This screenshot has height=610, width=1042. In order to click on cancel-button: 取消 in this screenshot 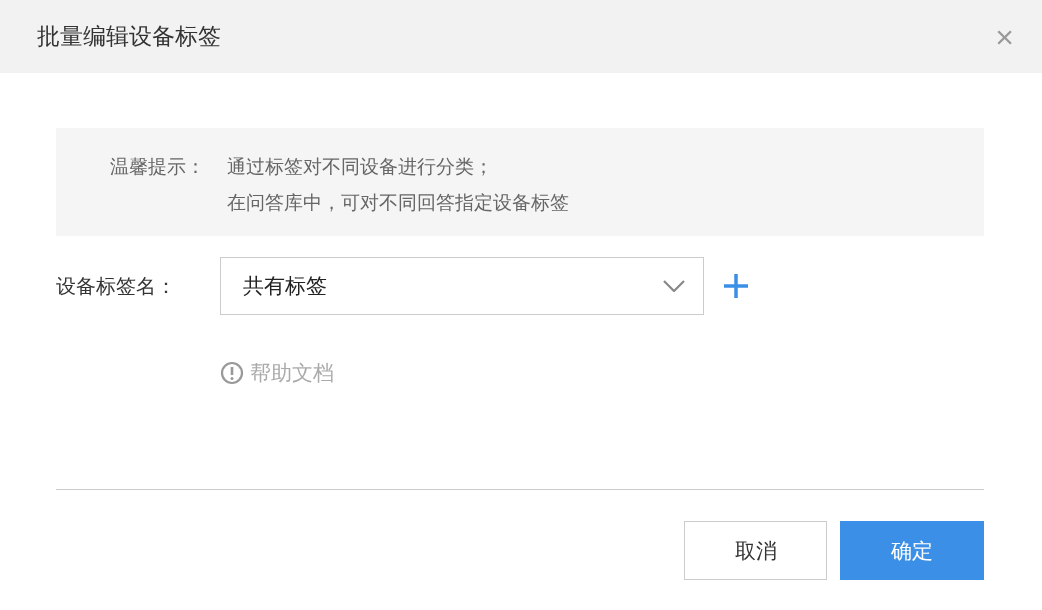, I will do `click(755, 550)`.